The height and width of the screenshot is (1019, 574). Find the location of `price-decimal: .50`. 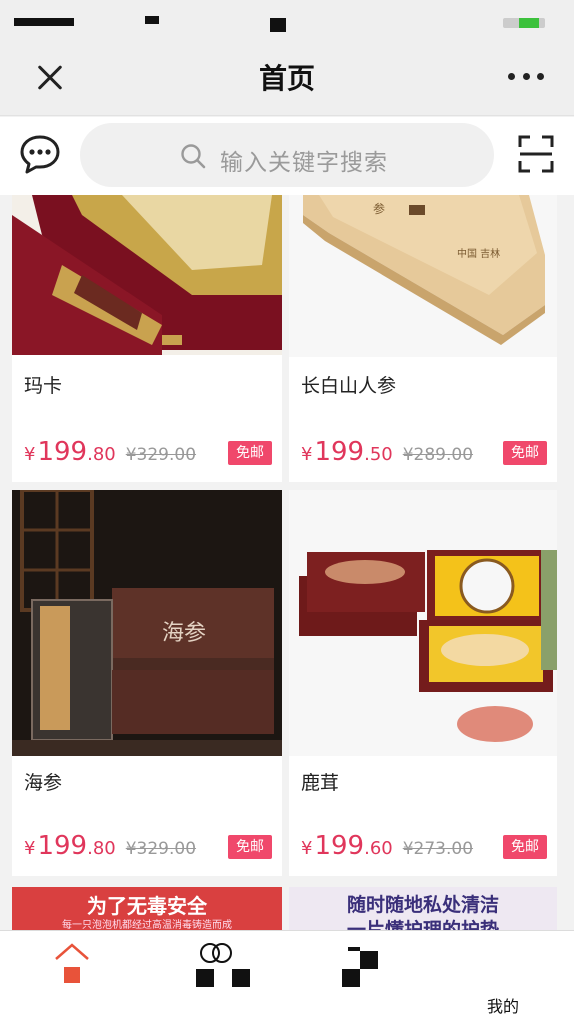

price-decimal: .50 is located at coordinates (378, 454).